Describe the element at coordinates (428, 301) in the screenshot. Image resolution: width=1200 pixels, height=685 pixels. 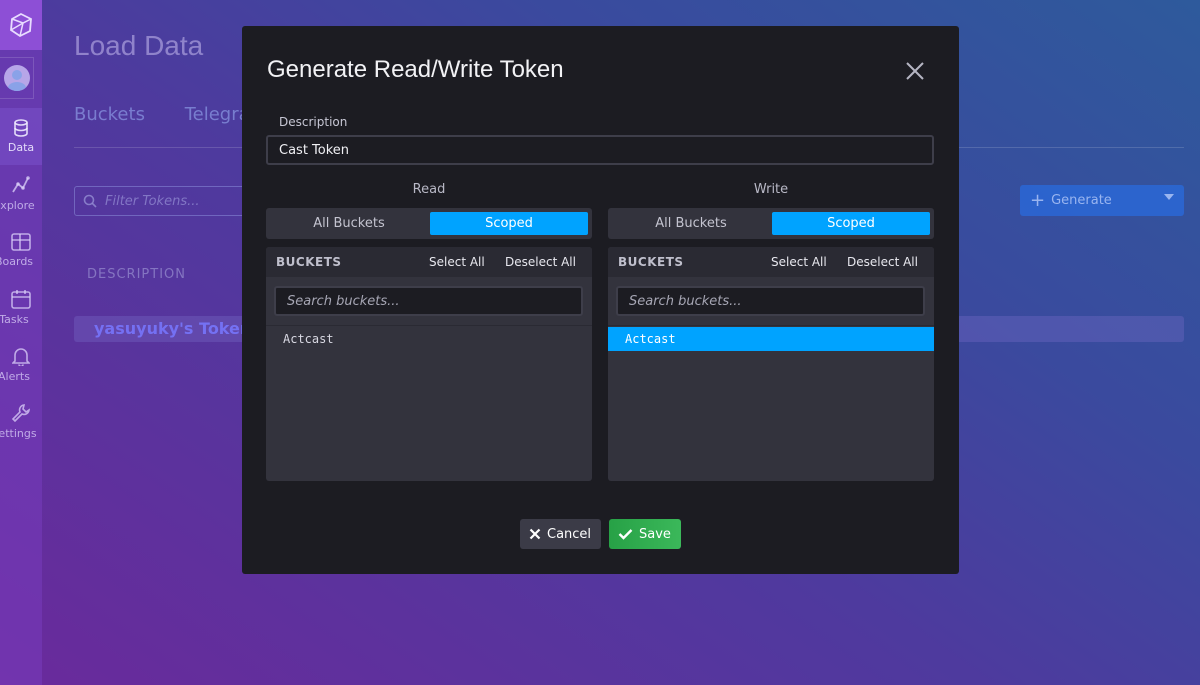
I see `read-search-buckets-input` at that location.